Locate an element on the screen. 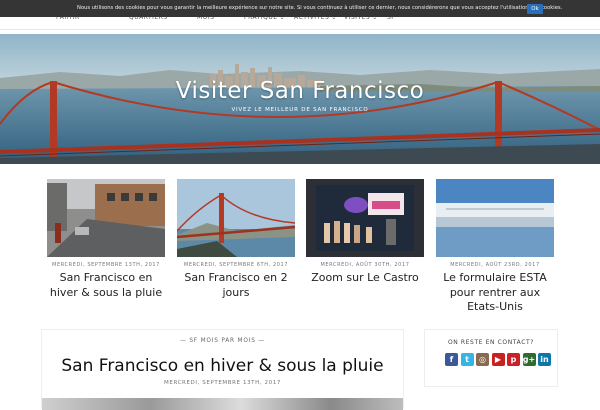 The image size is (600, 410). google-plus-icon: g+ is located at coordinates (529, 359).